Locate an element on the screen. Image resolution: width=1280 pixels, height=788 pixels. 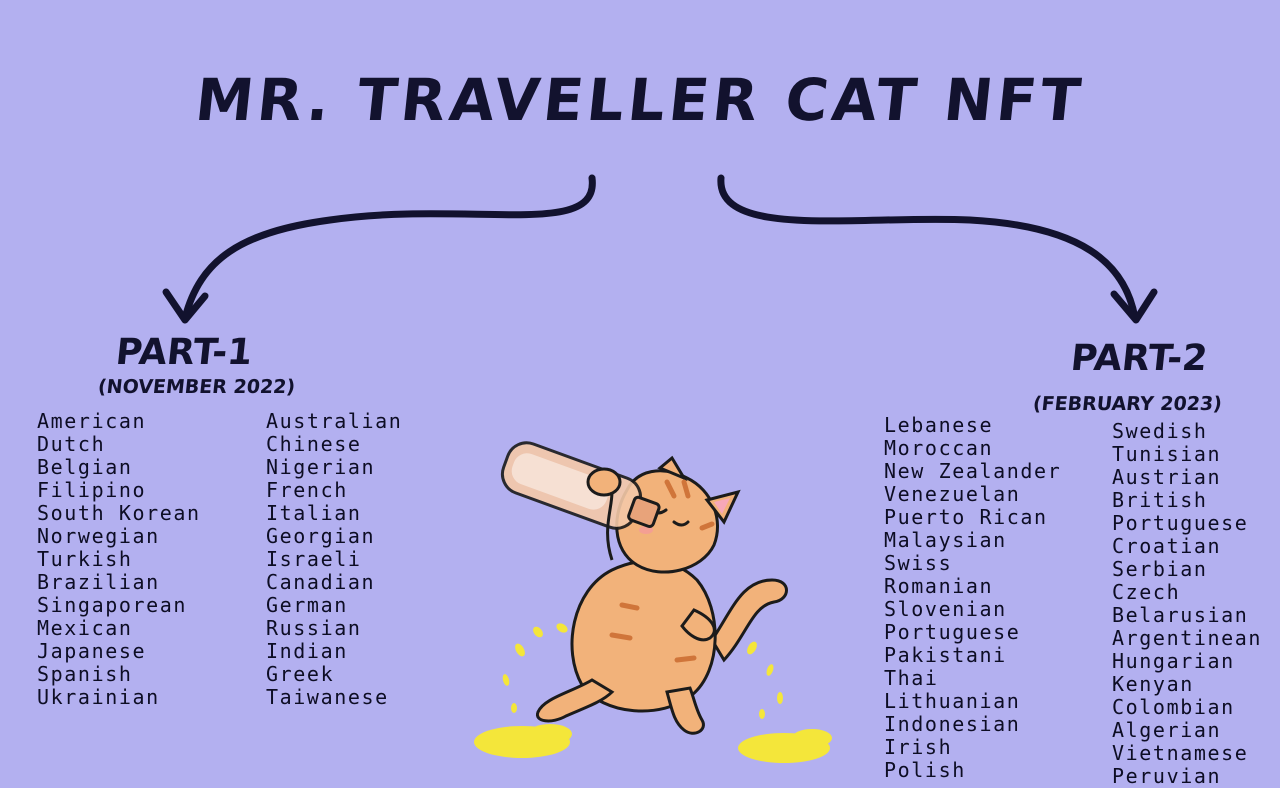
part2-date: (FEBRUARY 2023) is located at coordinates (1127, 404).